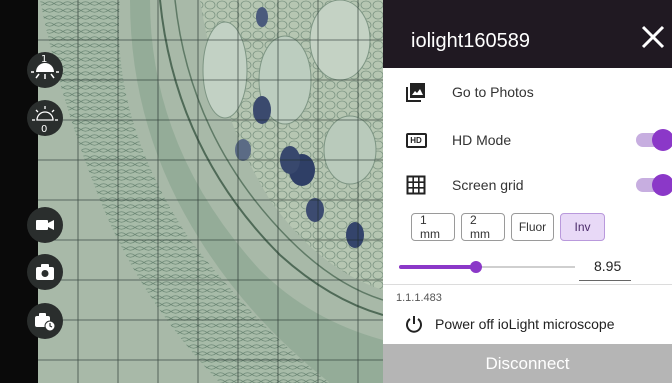  I want to click on intensity-slider, so click(487, 267).